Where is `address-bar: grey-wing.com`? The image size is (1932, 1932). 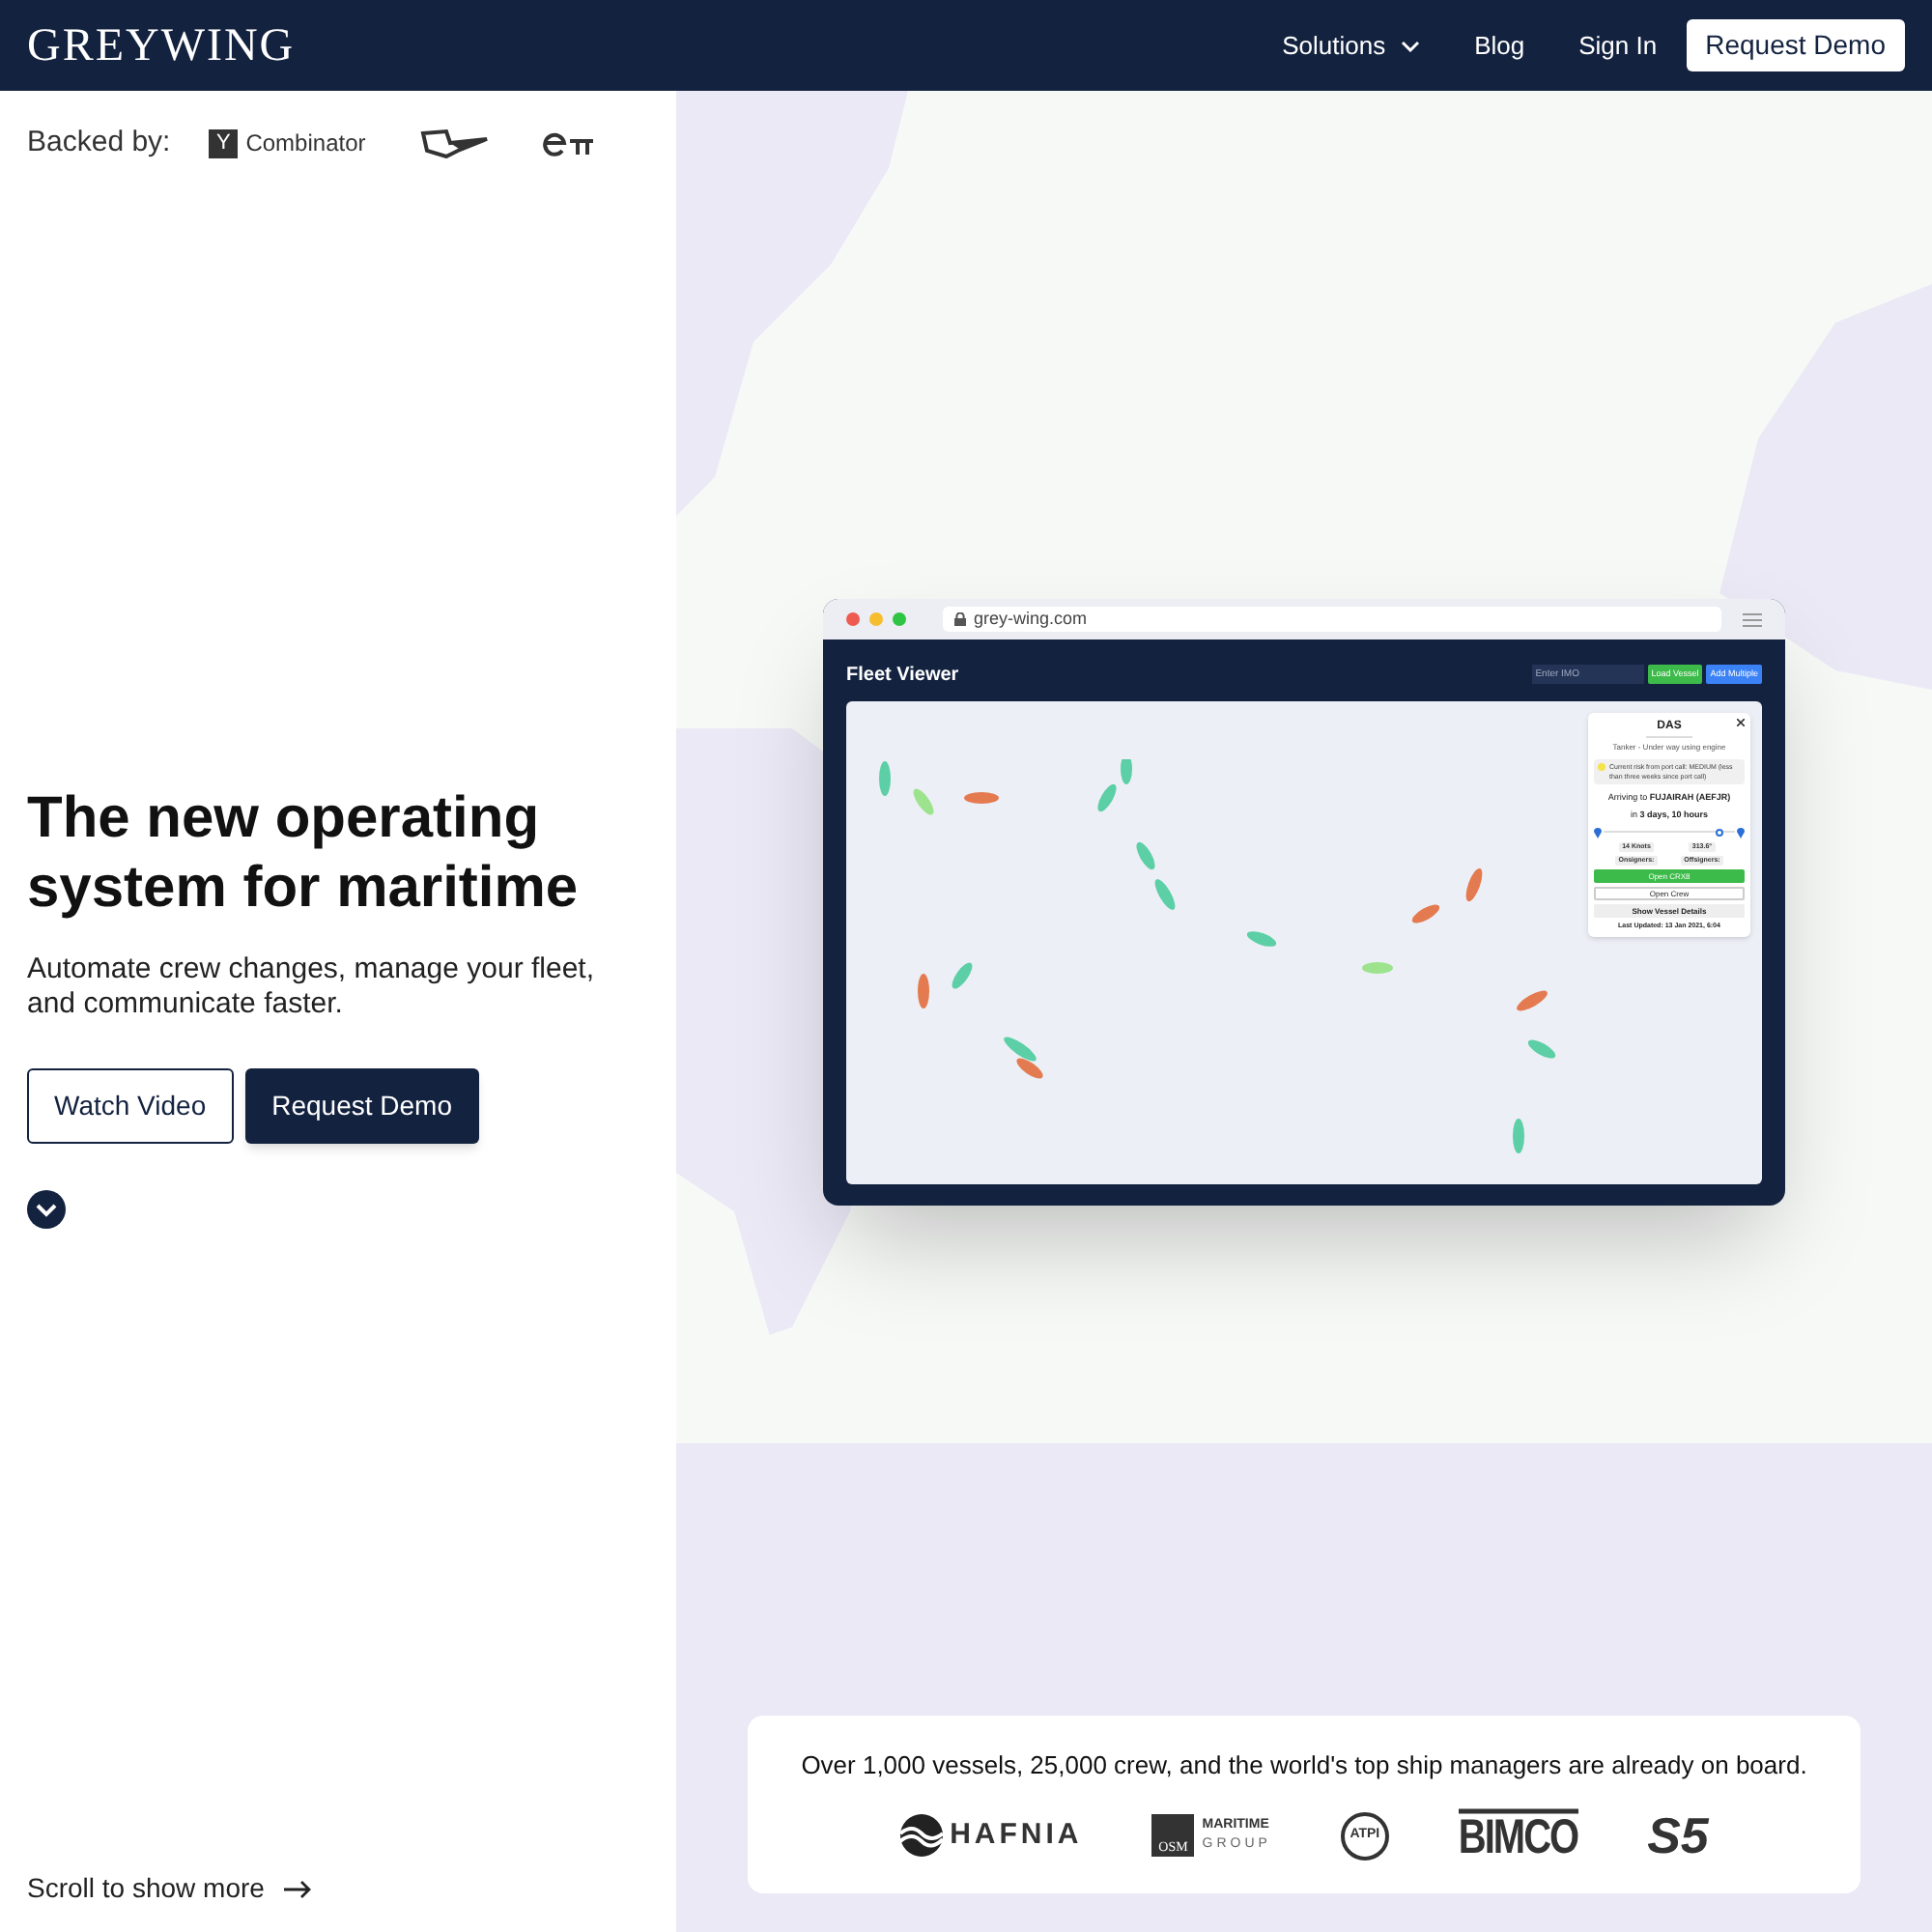
address-bar: grey-wing.com is located at coordinates (1332, 619).